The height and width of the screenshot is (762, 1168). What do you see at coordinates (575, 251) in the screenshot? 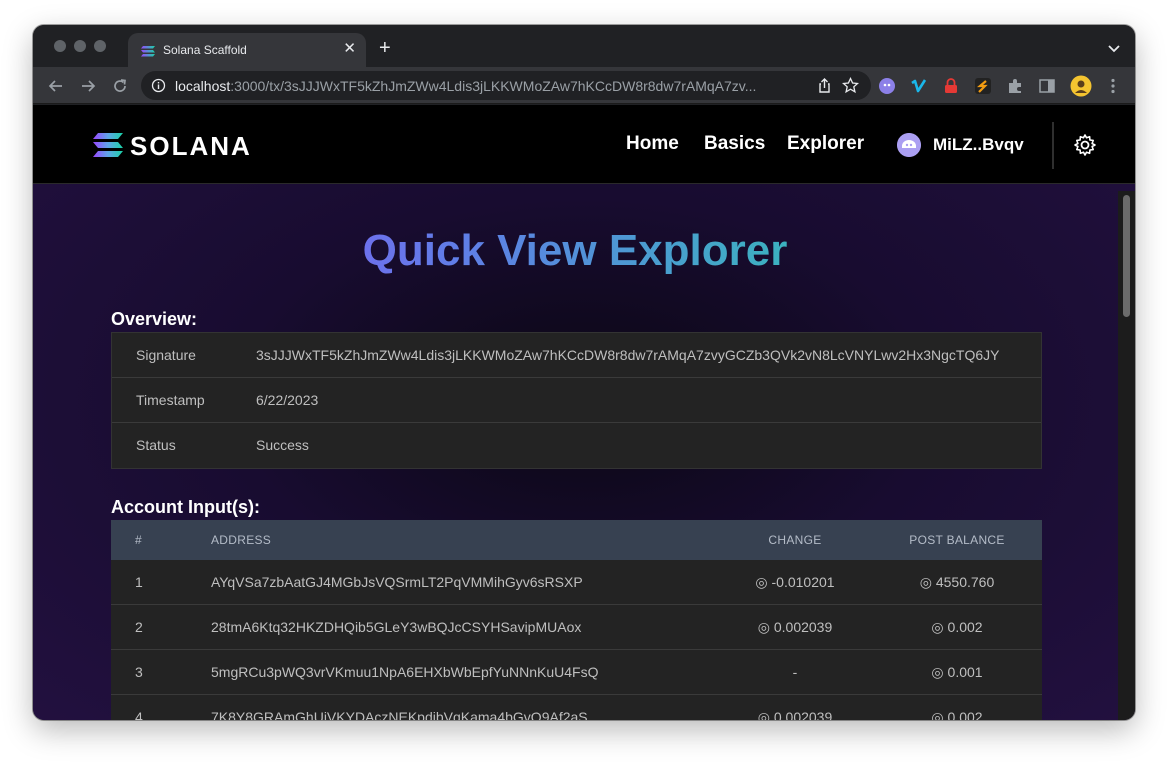
I see `page-heading: Quick View Explorer` at bounding box center [575, 251].